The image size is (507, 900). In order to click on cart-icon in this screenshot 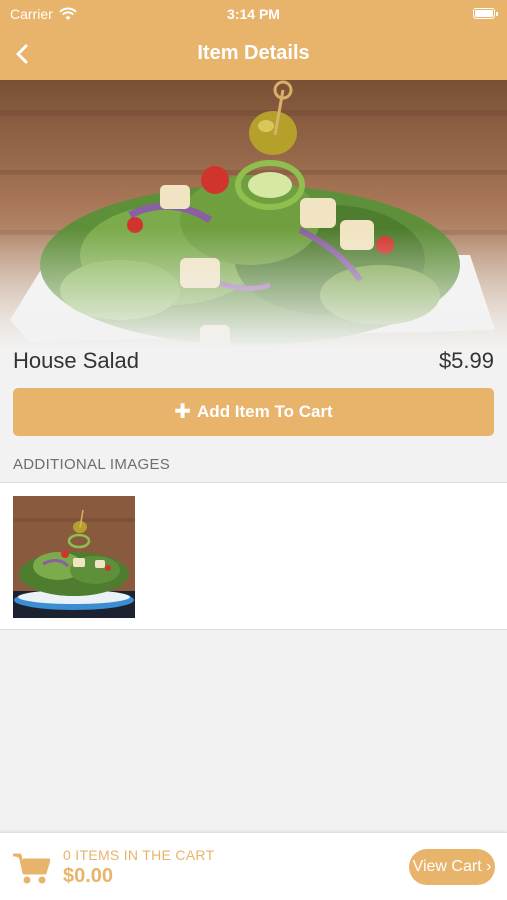, I will do `click(31, 868)`.